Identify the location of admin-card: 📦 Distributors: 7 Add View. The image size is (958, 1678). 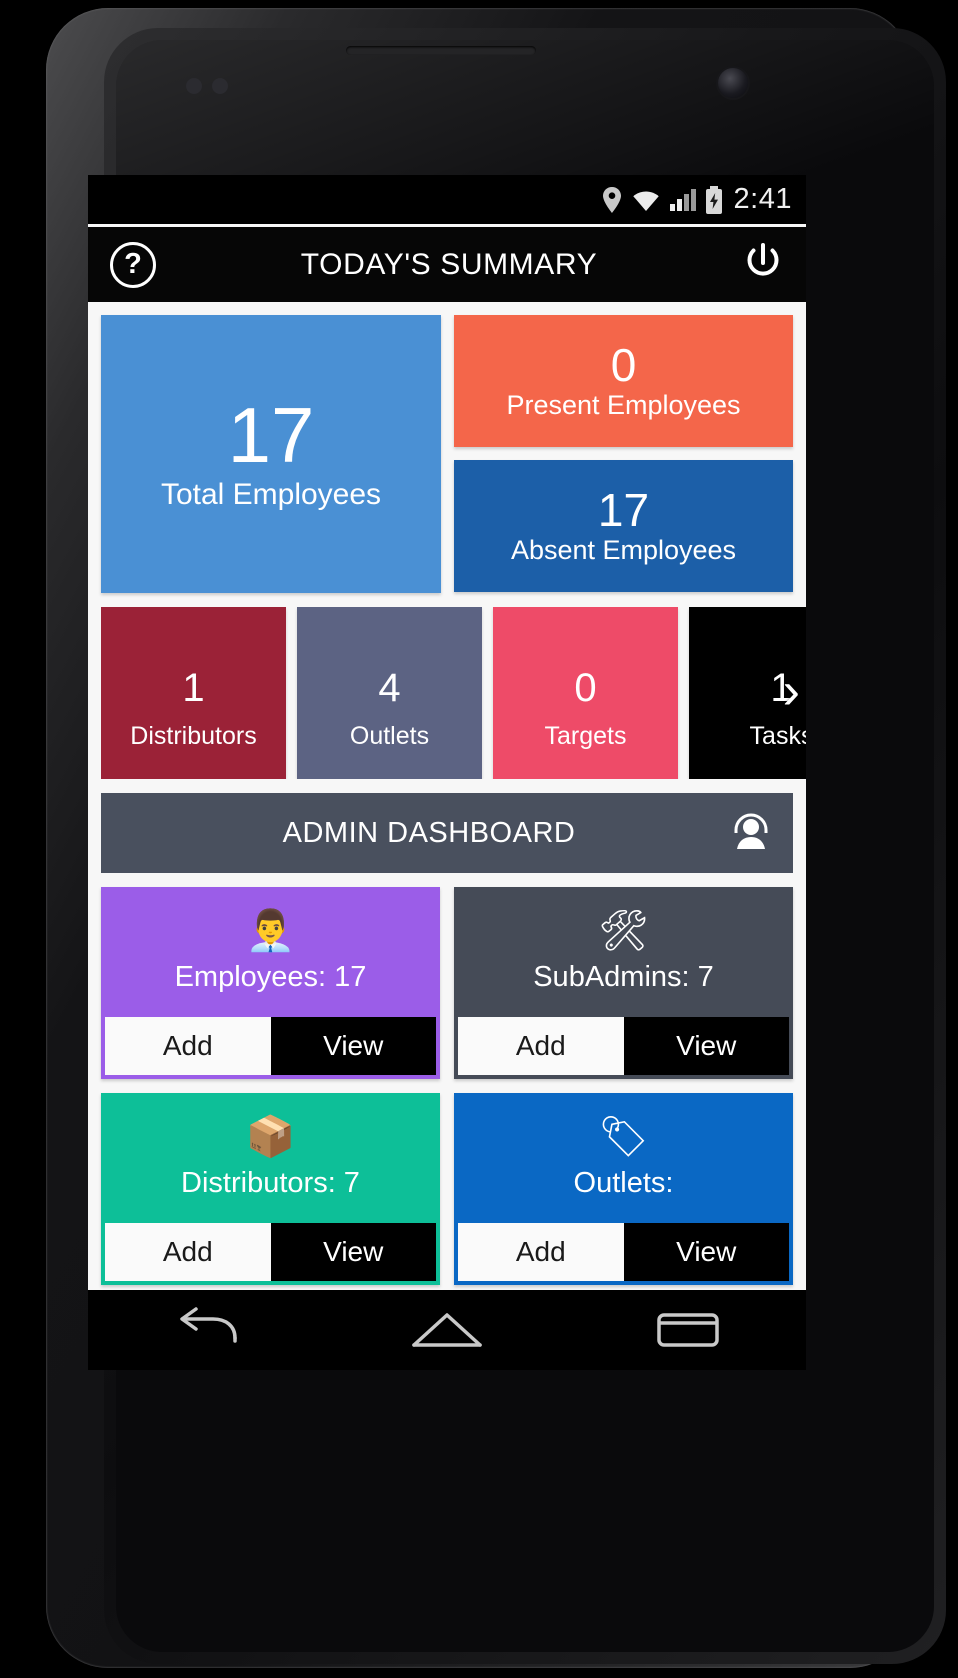
(270, 1189).